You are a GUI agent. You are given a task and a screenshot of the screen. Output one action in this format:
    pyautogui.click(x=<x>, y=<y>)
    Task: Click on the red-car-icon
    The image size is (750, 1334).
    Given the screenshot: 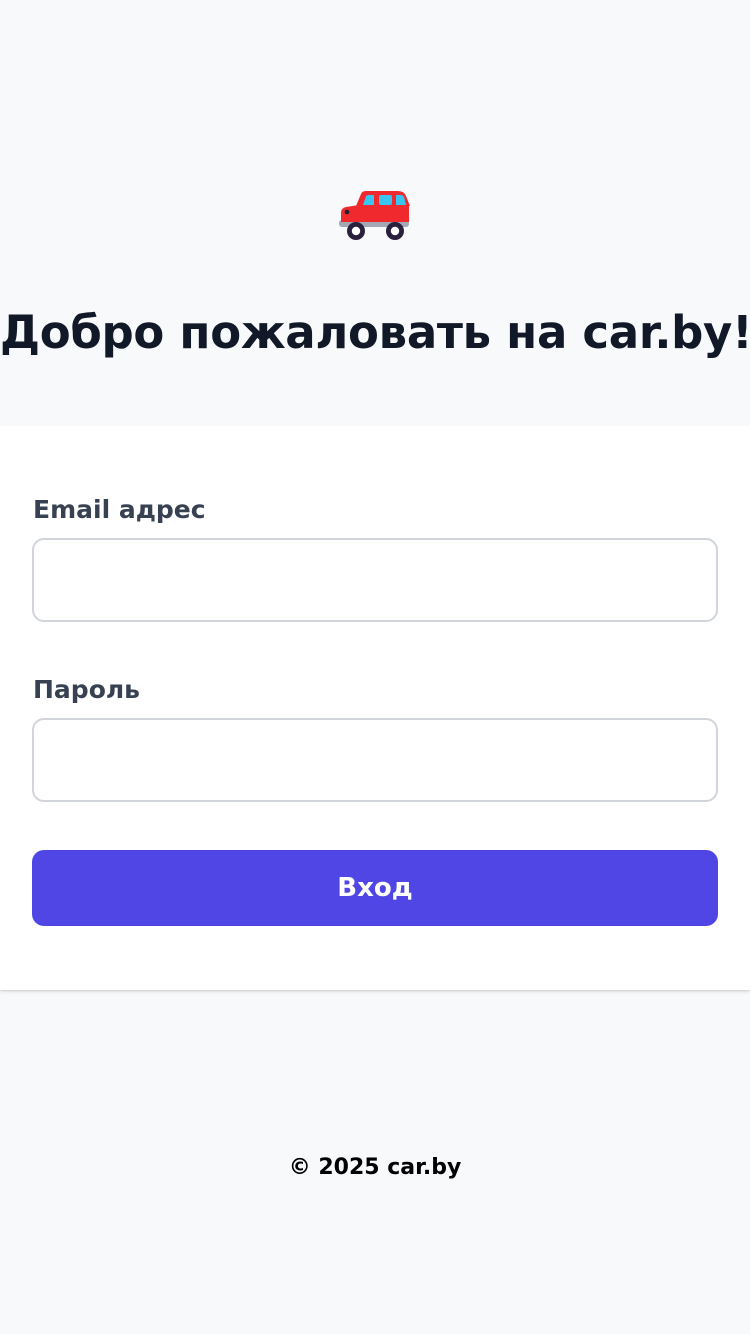 What is the action you would take?
    pyautogui.click(x=375, y=214)
    